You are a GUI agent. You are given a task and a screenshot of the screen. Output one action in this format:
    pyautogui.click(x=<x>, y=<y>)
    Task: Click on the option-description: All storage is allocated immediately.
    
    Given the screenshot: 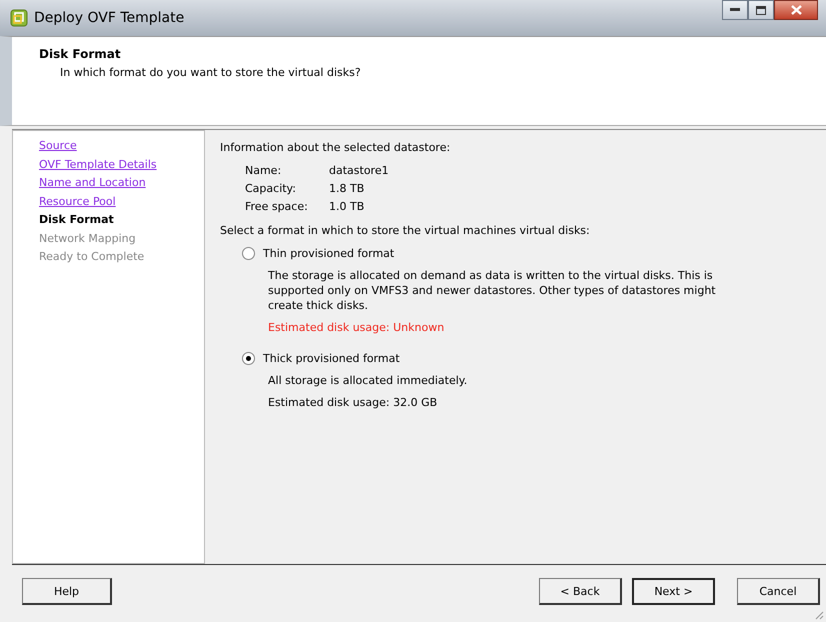 What is the action you would take?
    pyautogui.click(x=368, y=380)
    